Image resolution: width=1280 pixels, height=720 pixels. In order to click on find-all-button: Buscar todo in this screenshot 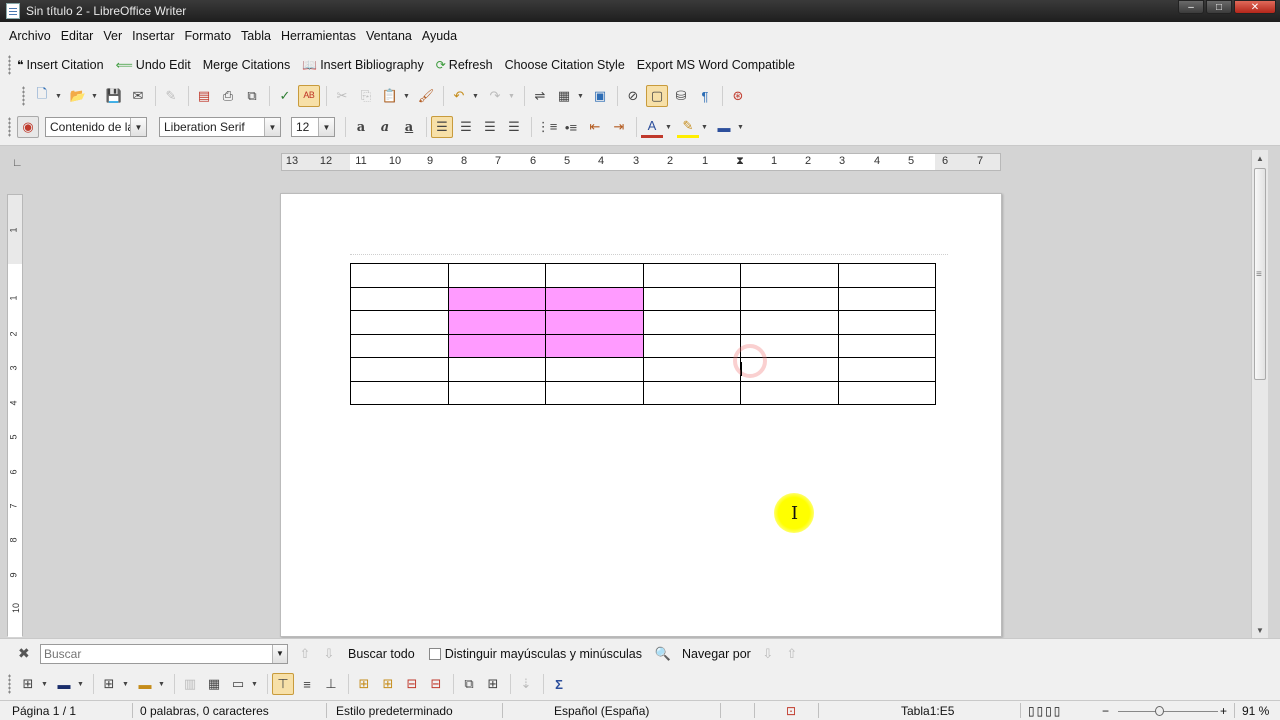, I will do `click(381, 654)`.